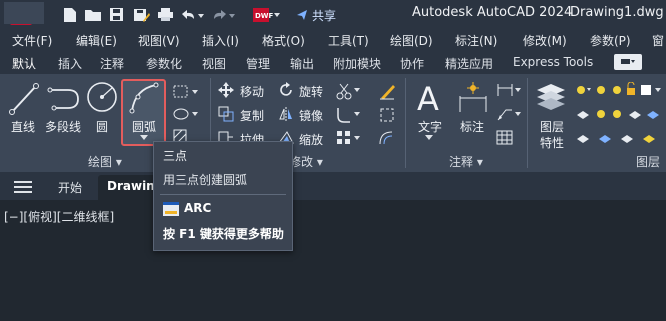 The width and height of the screenshot is (666, 321). Describe the element at coordinates (171, 209) in the screenshot. I see `command-line-icon` at that location.